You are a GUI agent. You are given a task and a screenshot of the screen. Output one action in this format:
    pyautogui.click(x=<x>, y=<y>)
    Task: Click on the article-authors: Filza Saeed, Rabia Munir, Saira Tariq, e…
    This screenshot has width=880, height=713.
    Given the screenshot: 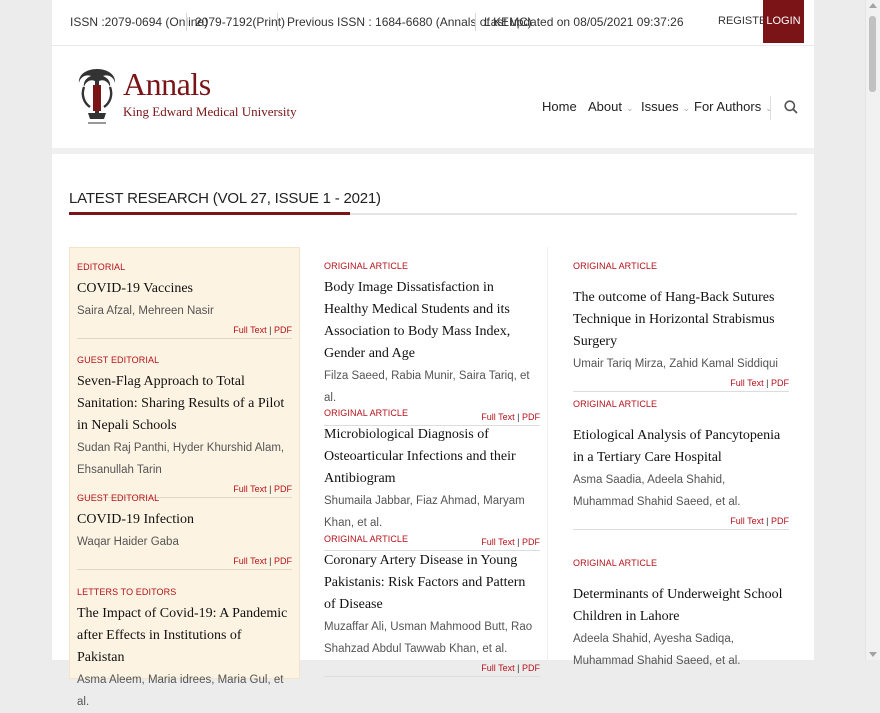 What is the action you would take?
    pyautogui.click(x=427, y=387)
    